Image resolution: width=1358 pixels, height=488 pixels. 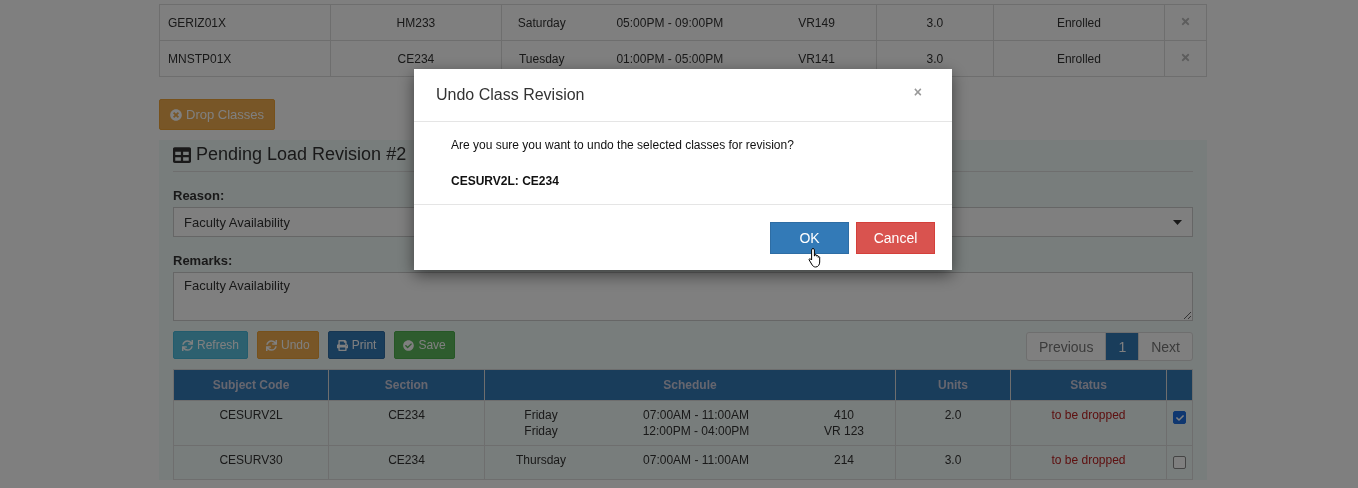 What do you see at coordinates (211, 345) in the screenshot?
I see `action-button: Refresh` at bounding box center [211, 345].